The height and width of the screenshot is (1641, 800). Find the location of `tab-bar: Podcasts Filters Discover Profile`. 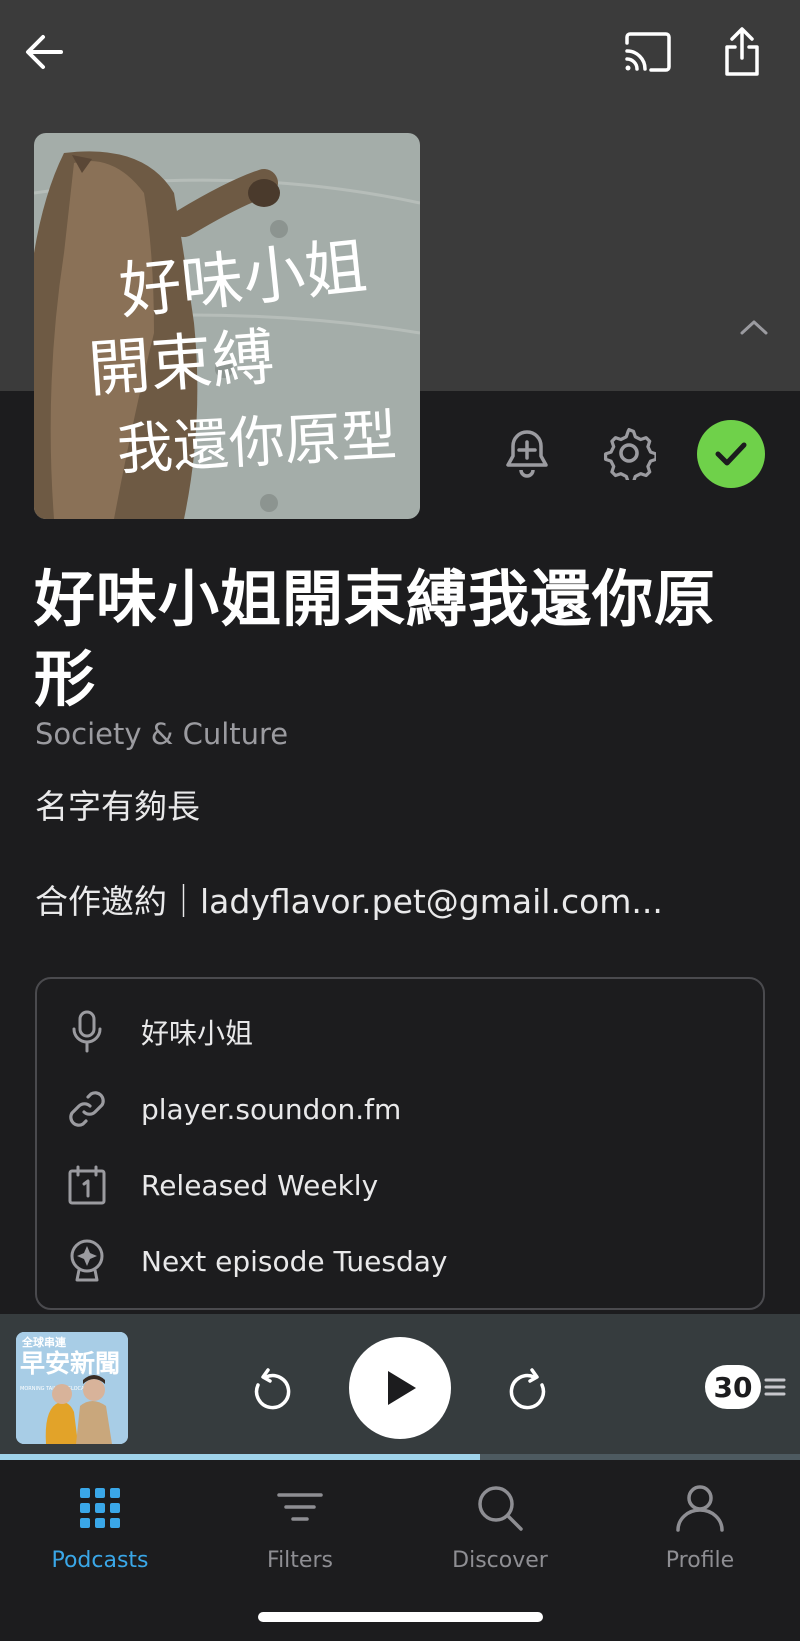

tab-bar: Podcasts Filters Discover Profile is located at coordinates (400, 1550).